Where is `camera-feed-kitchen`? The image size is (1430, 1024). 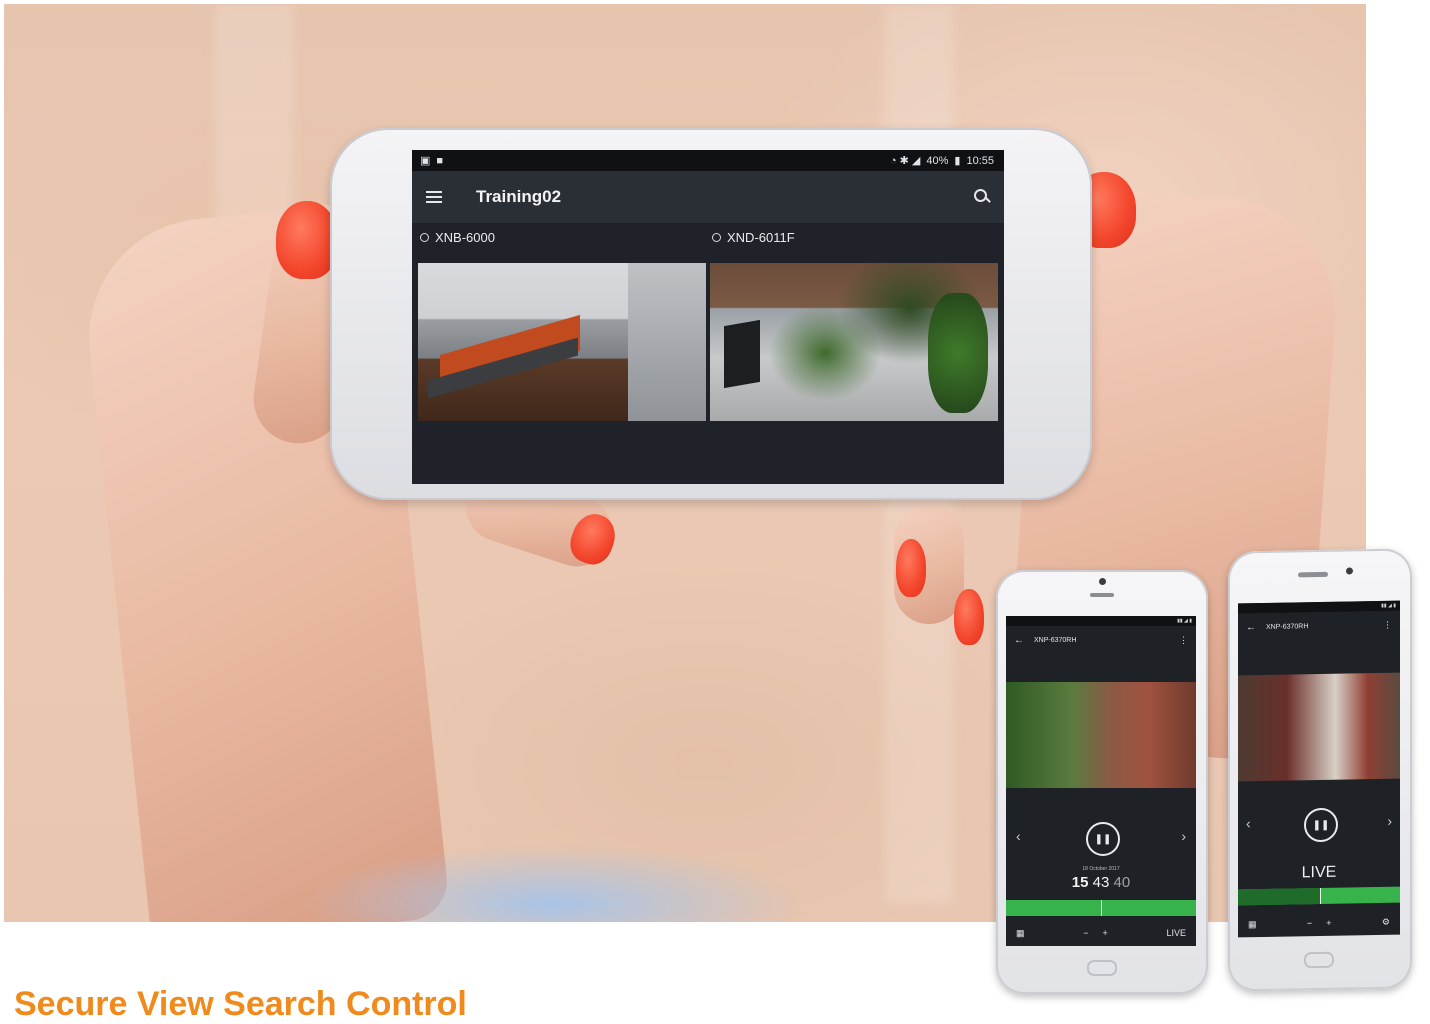 camera-feed-kitchen is located at coordinates (562, 342).